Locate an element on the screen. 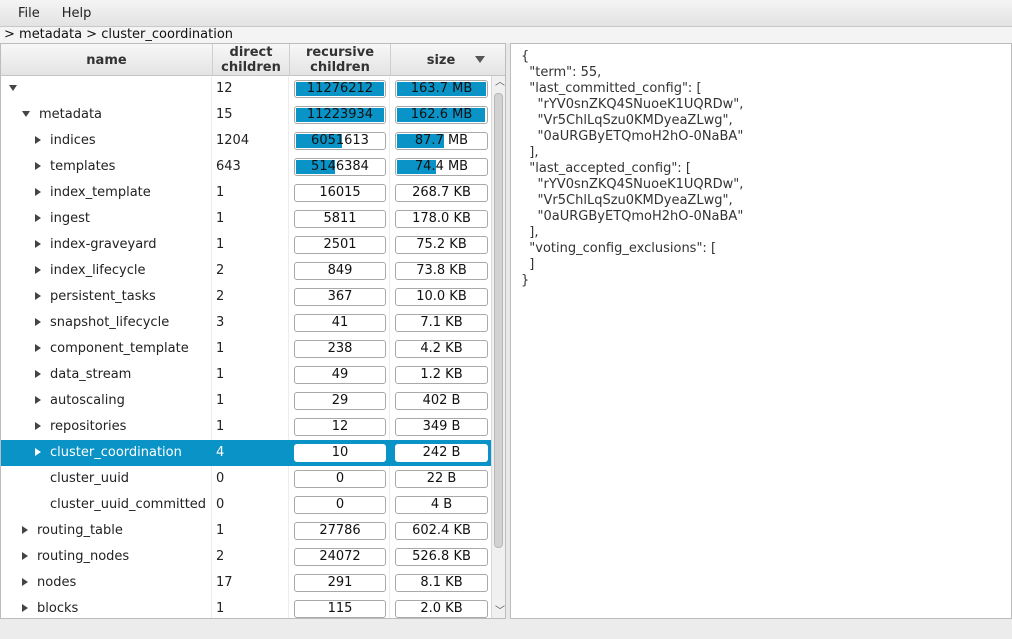 Image resolution: width=1012 pixels, height=639 pixels. row-size-bar-cell: 178.0 KB is located at coordinates (441, 219).